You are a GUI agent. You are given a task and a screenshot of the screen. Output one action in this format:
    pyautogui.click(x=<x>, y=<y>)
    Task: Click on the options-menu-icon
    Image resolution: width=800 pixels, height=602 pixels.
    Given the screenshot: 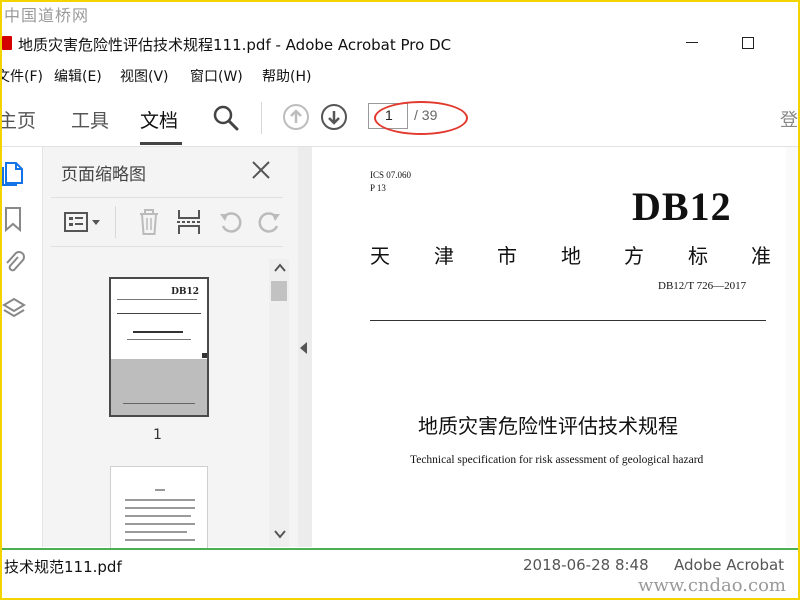 What is the action you would take?
    pyautogui.click(x=83, y=222)
    